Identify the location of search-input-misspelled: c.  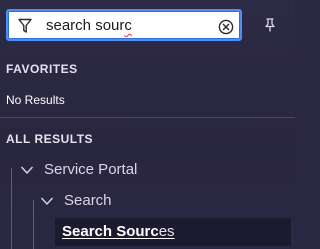
(128, 25).